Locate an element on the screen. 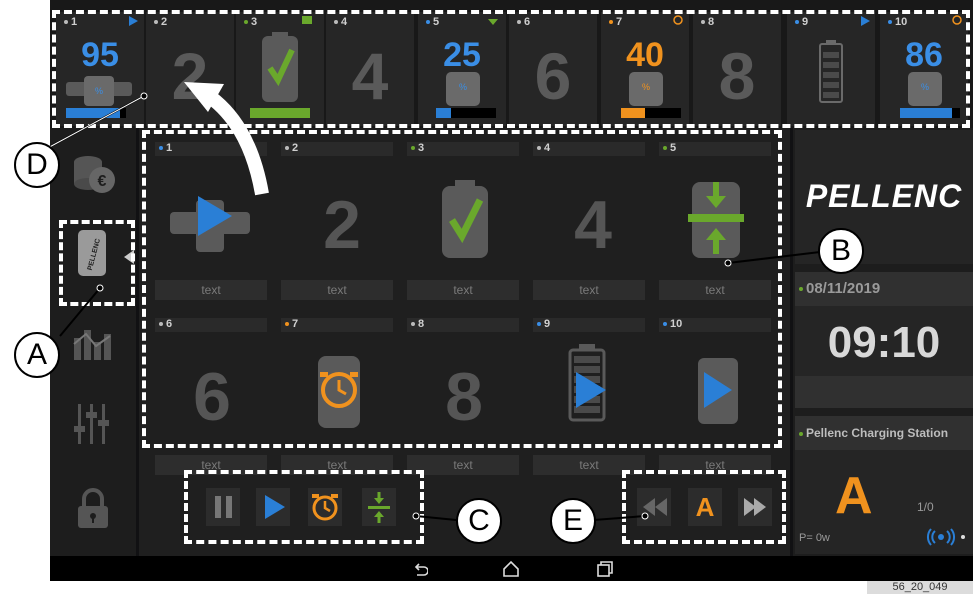 This screenshot has height=594, width=973. callout-e: E is located at coordinates (573, 521).